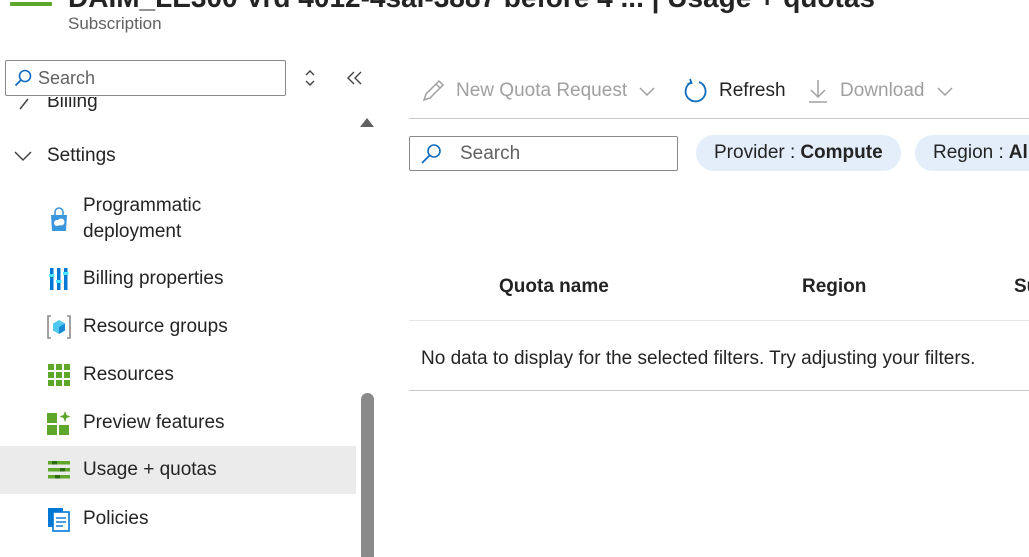 This screenshot has width=1029, height=557. I want to click on provider-filter-value: Compute, so click(841, 152).